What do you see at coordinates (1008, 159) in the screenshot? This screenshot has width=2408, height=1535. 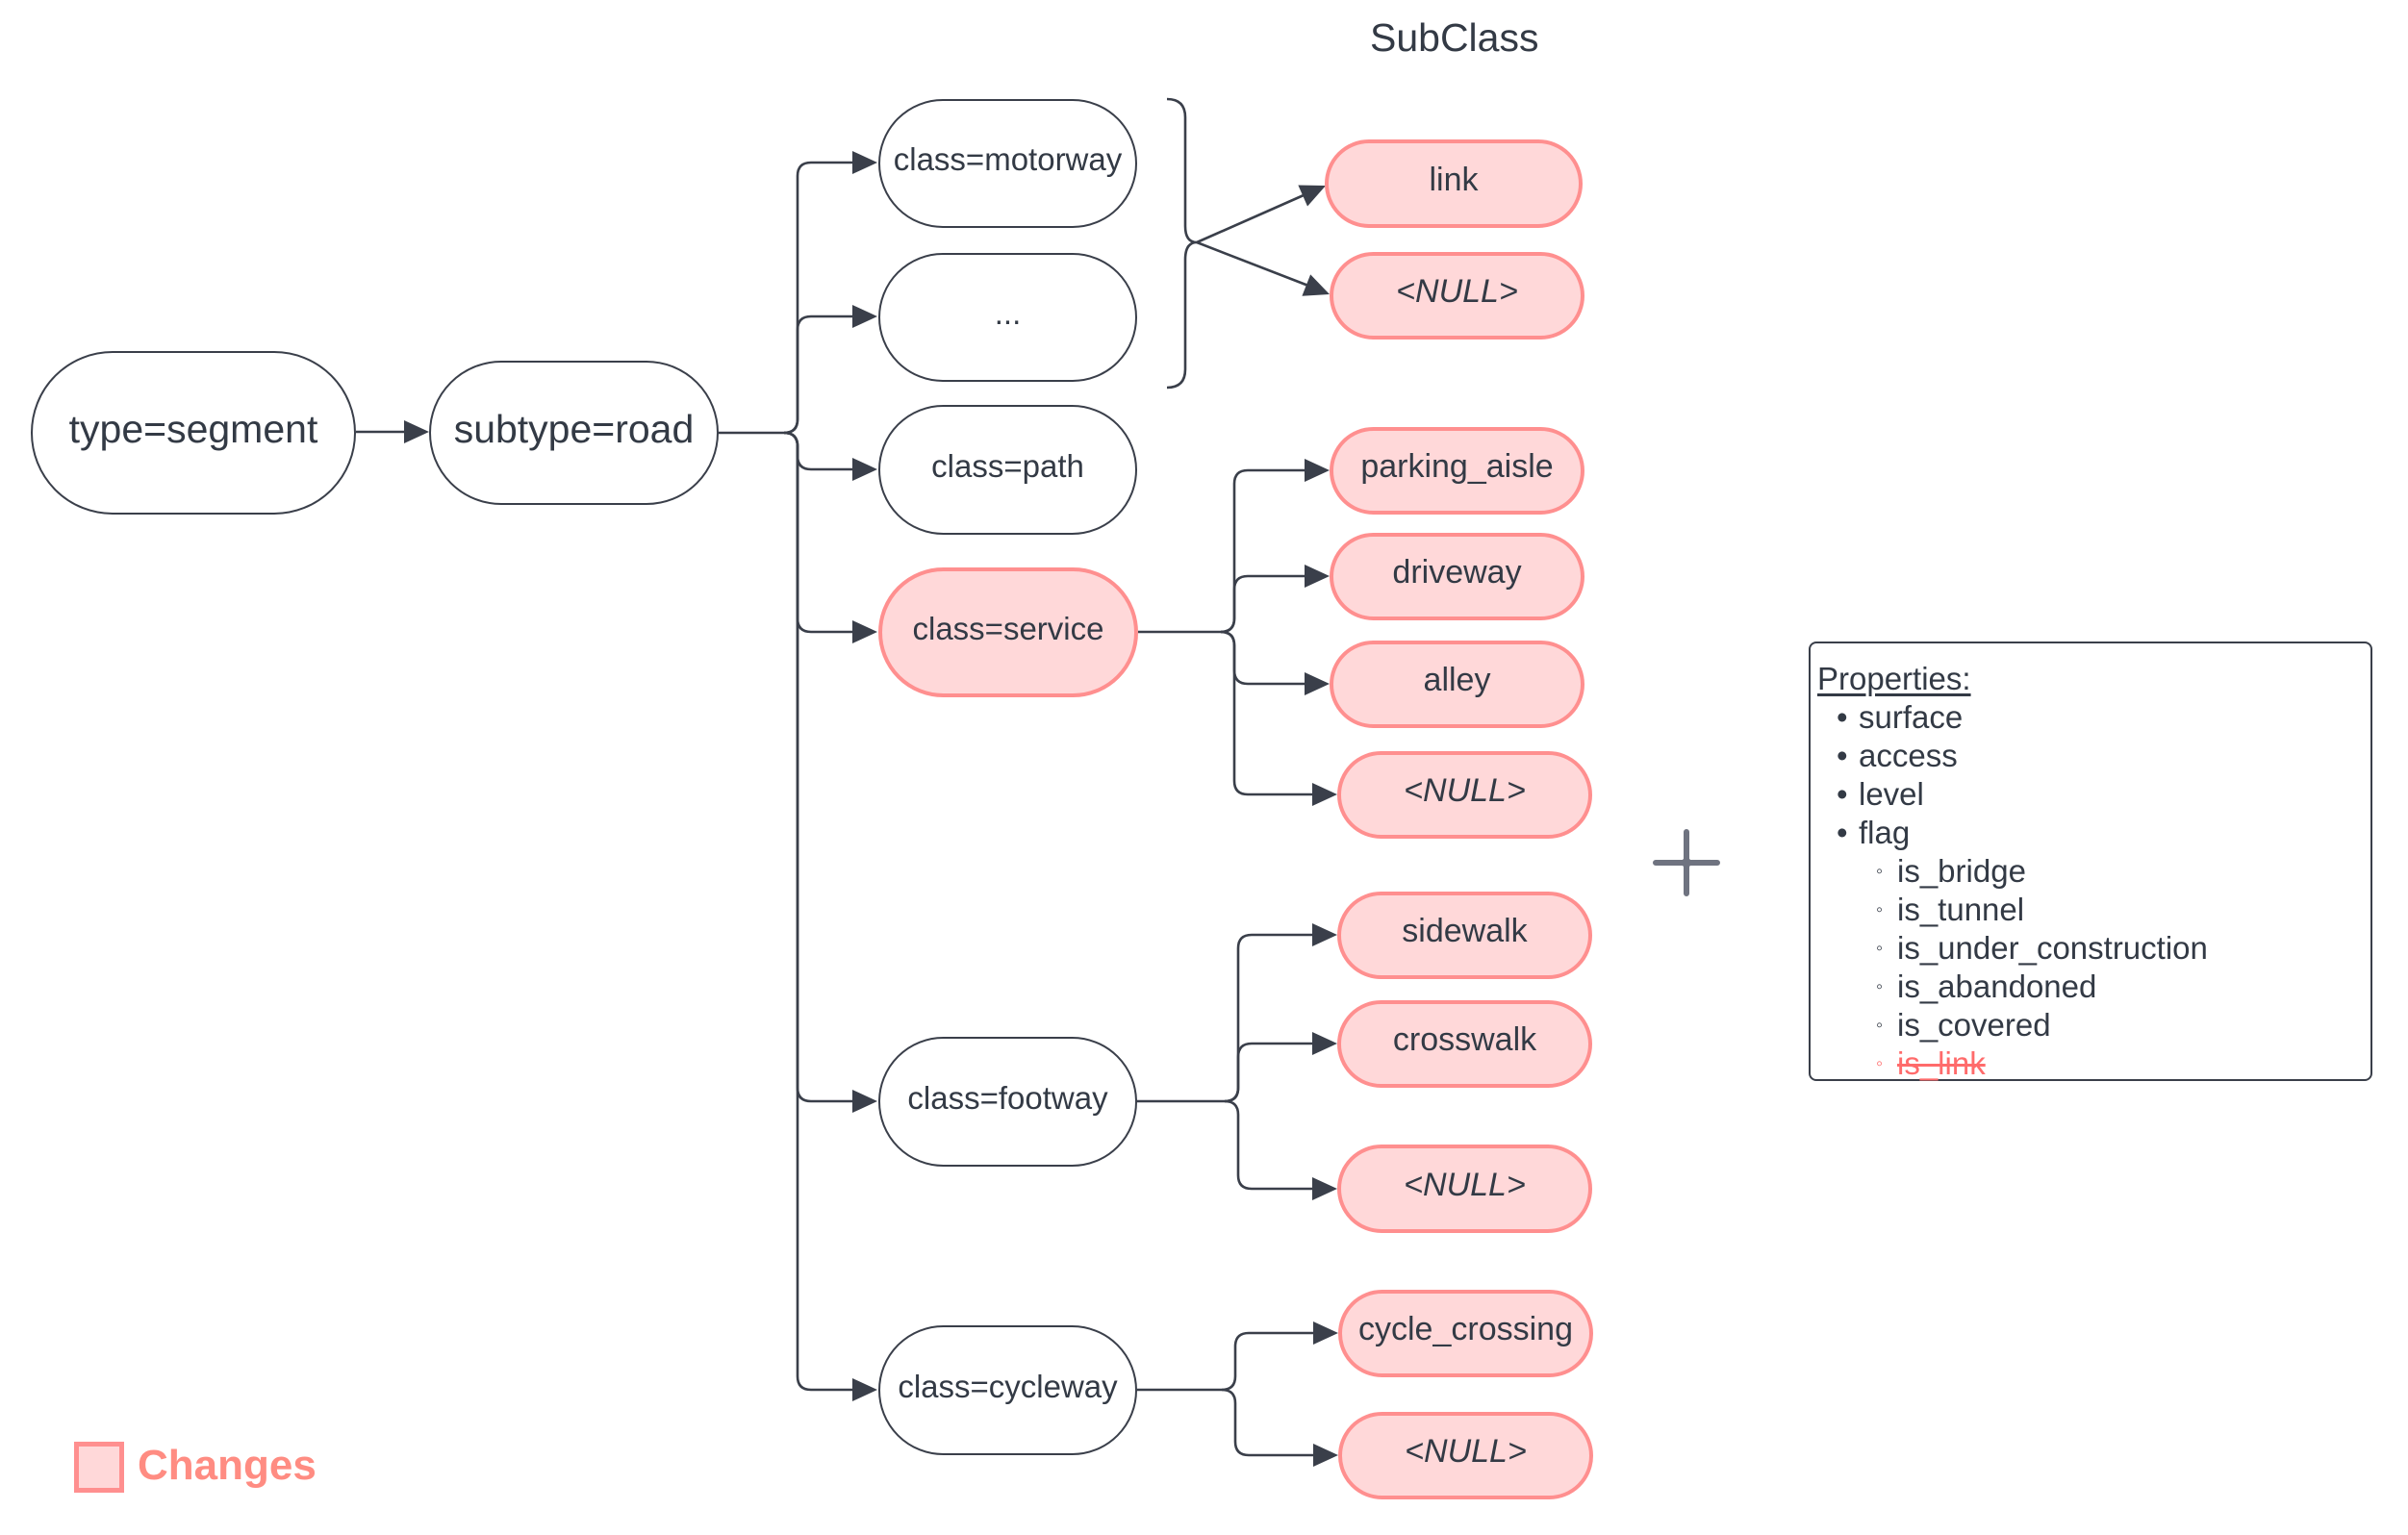 I see `node-label: class=motorway` at bounding box center [1008, 159].